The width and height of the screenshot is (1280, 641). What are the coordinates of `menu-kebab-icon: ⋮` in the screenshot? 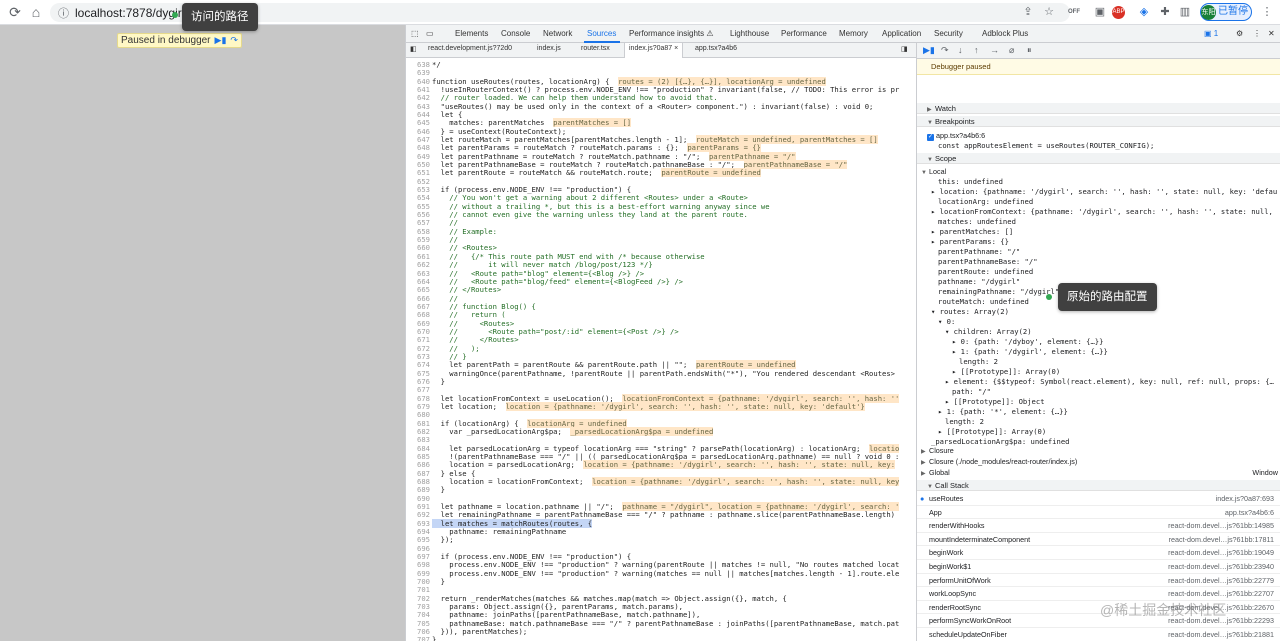 It's located at (1267, 12).